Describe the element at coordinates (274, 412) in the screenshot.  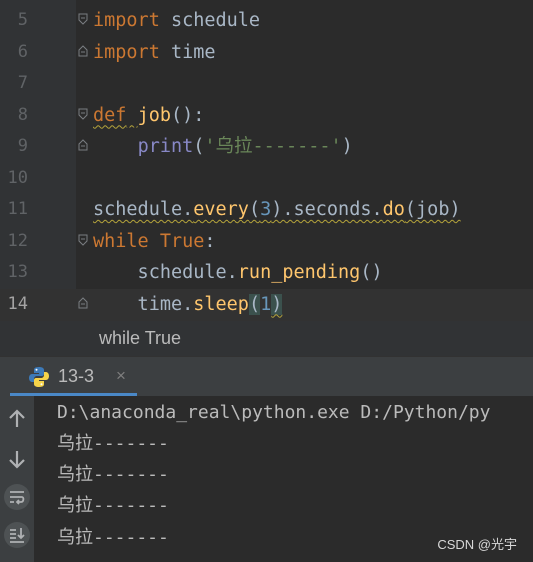
I see `console-command: D:\anaconda_real\python.exe D:/Python/py` at that location.